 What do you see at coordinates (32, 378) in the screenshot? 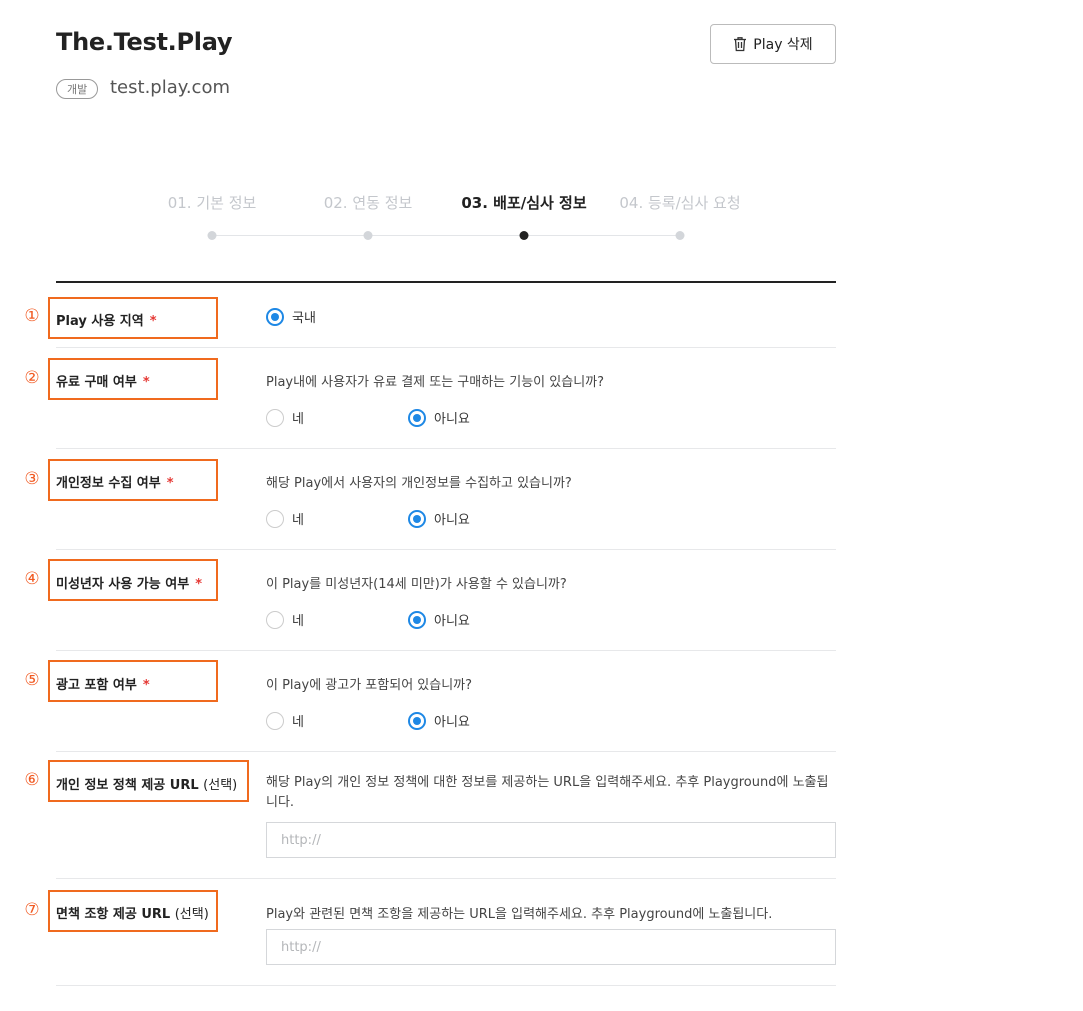
I see `marker-2: ②` at bounding box center [32, 378].